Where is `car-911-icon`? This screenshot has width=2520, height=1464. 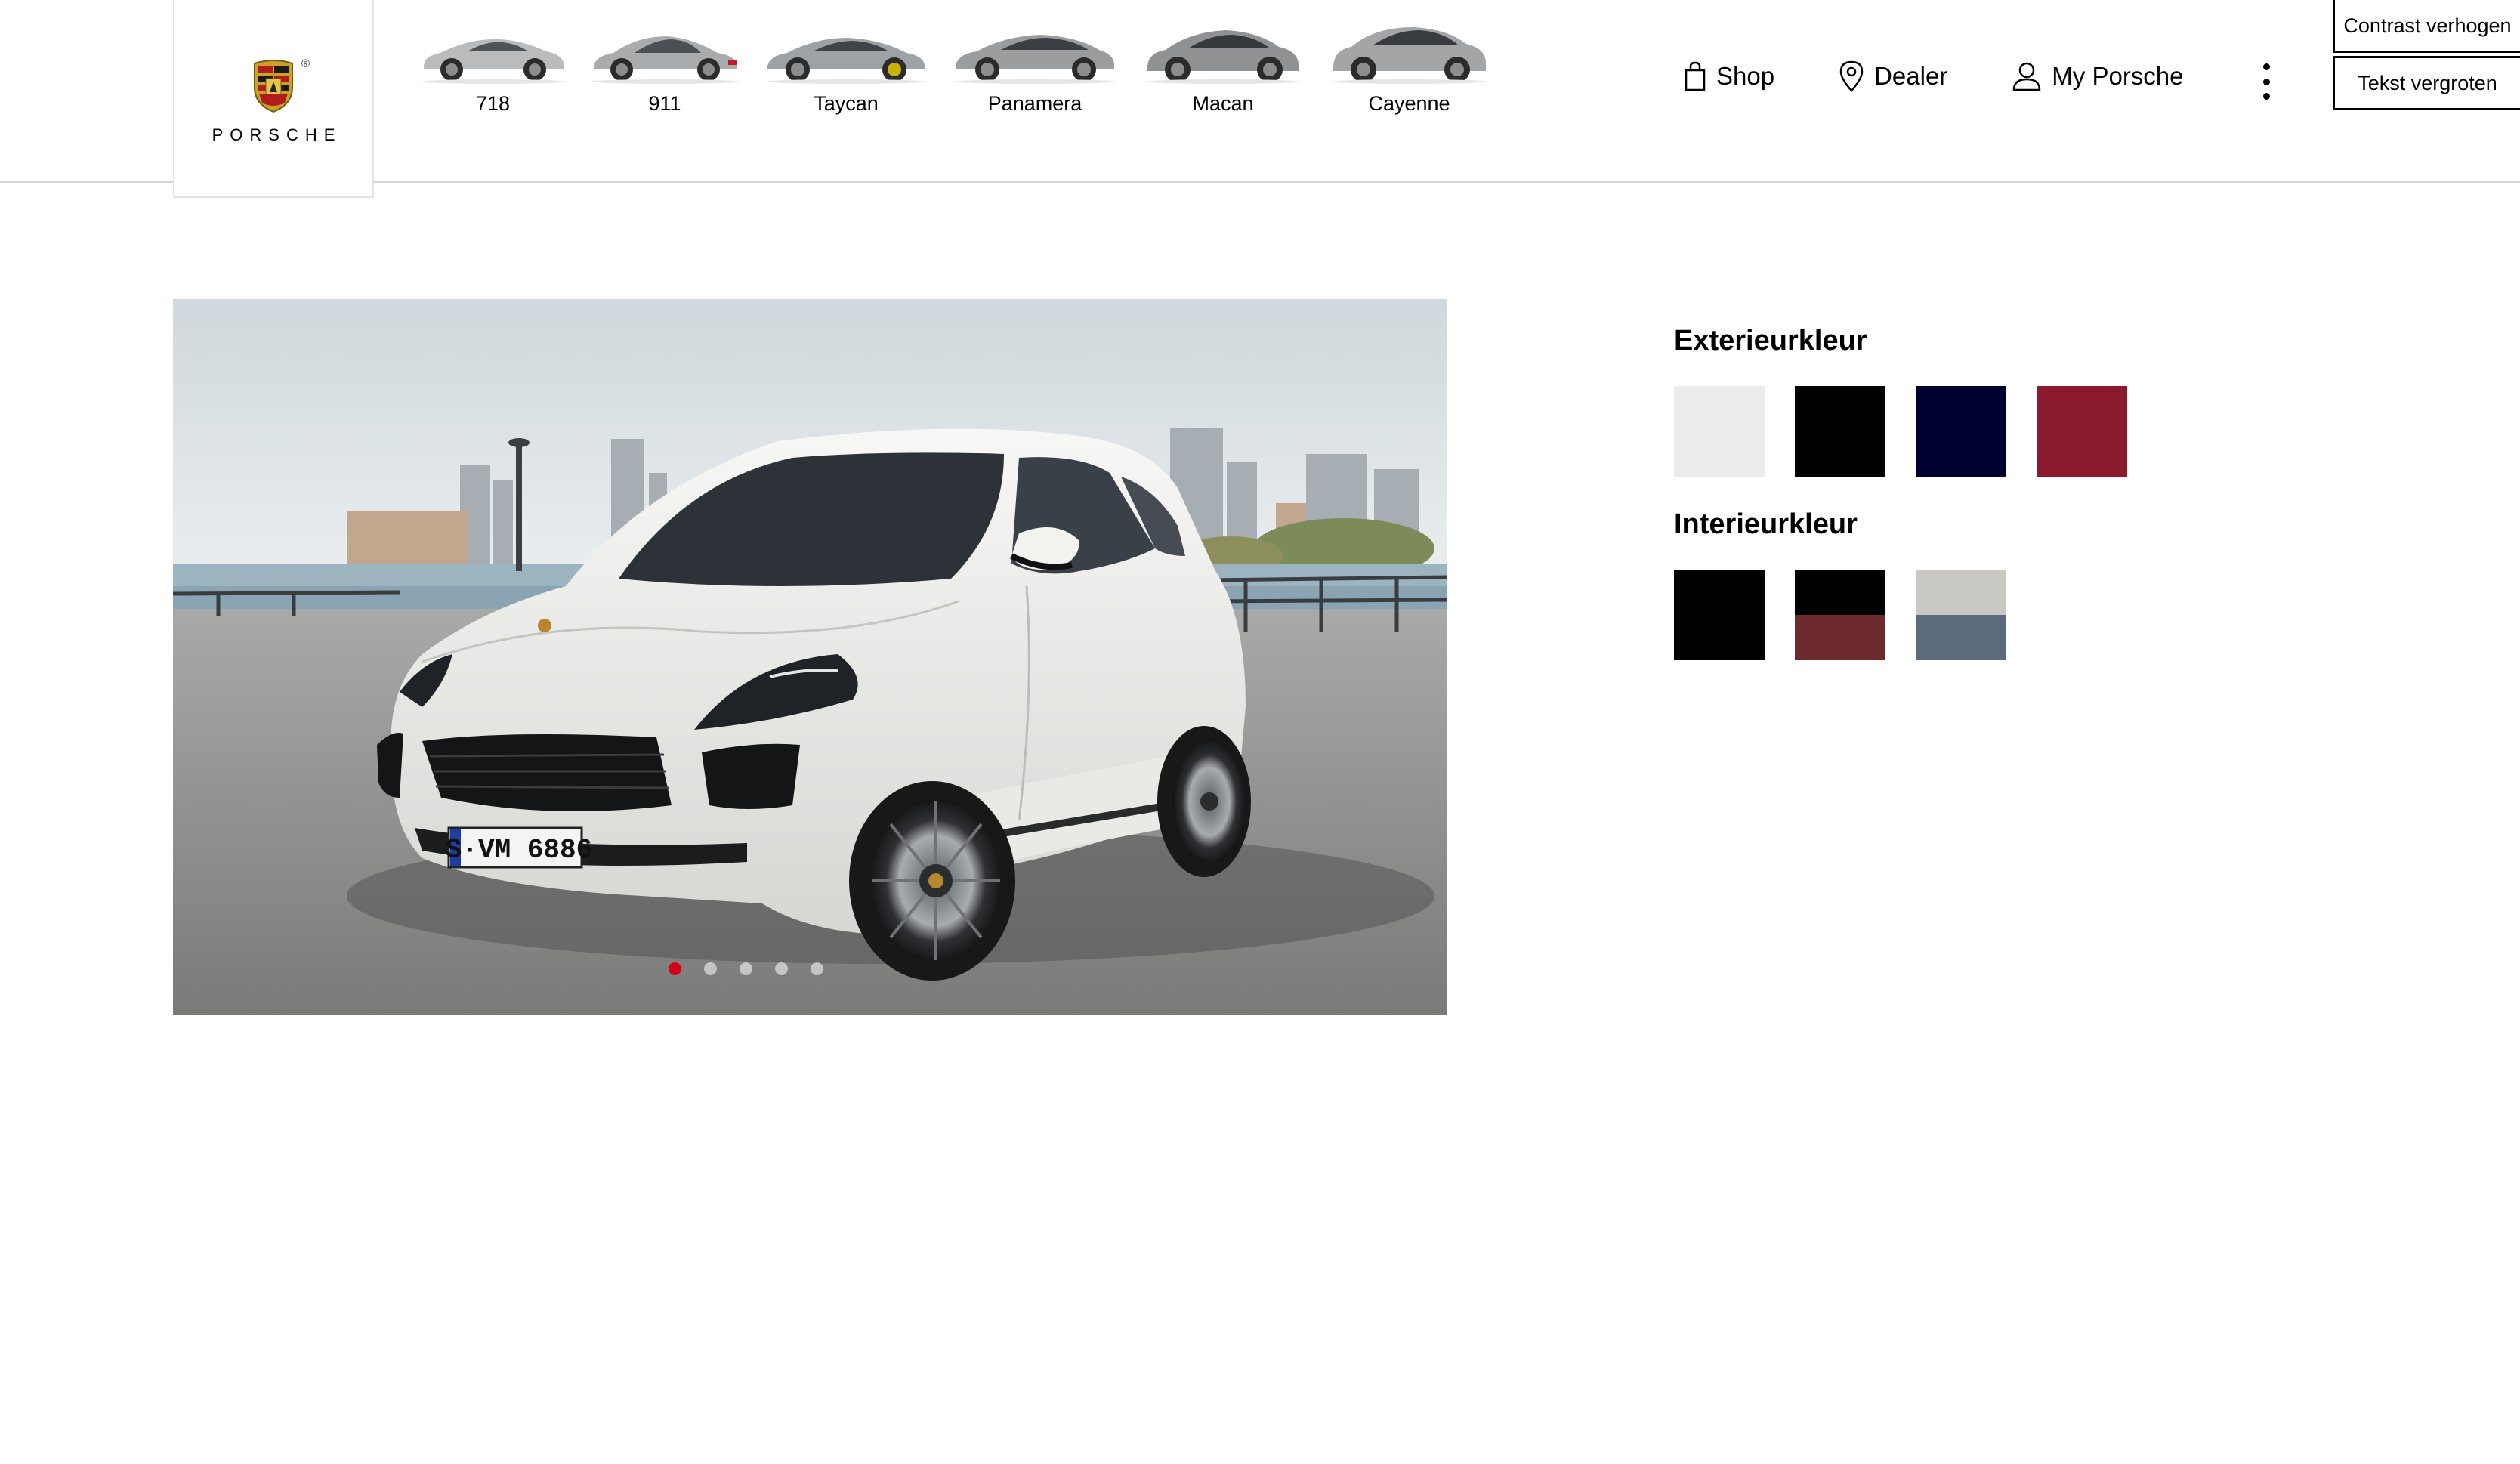
car-911-icon is located at coordinates (665, 60).